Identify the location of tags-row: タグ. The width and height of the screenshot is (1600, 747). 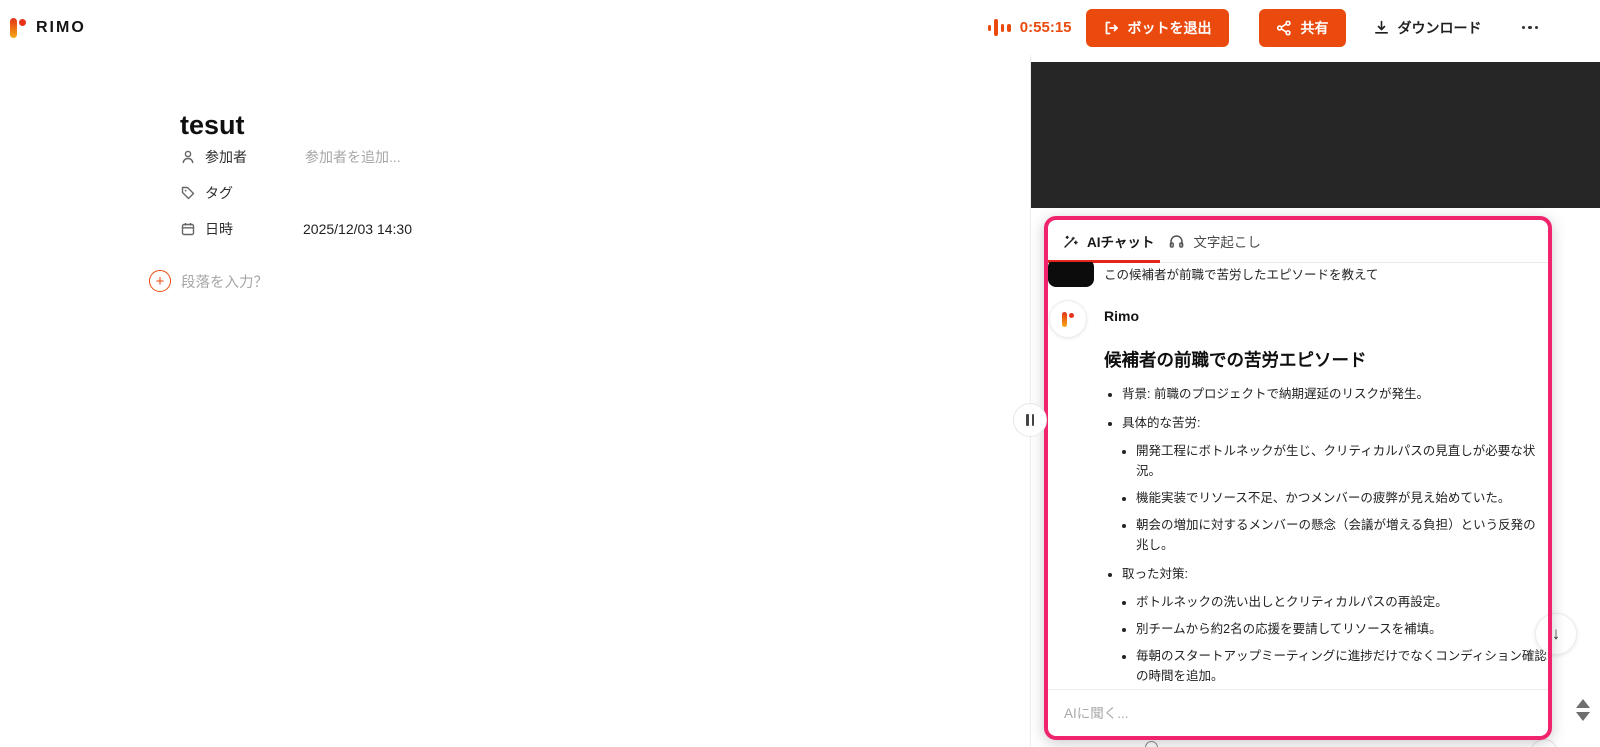
(368, 193).